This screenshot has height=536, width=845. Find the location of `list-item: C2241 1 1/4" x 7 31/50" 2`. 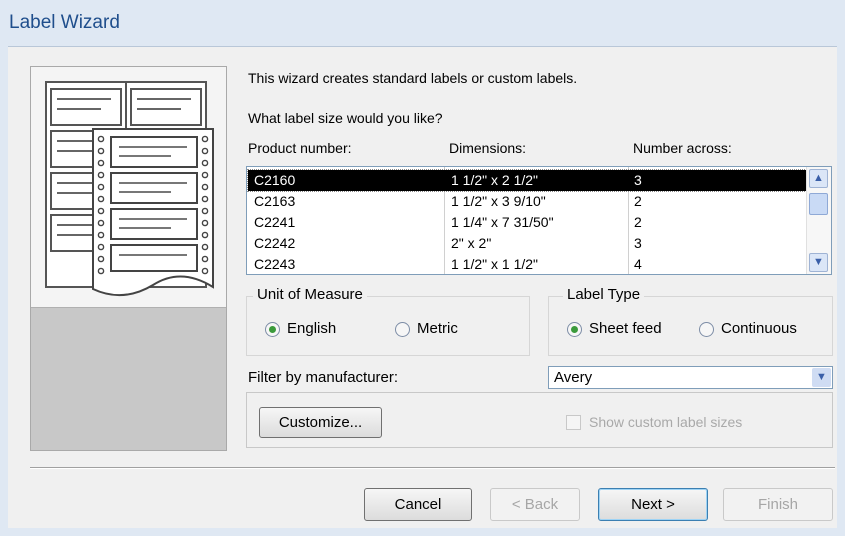

list-item: C2241 1 1/4" x 7 31/50" 2 is located at coordinates (527, 222).